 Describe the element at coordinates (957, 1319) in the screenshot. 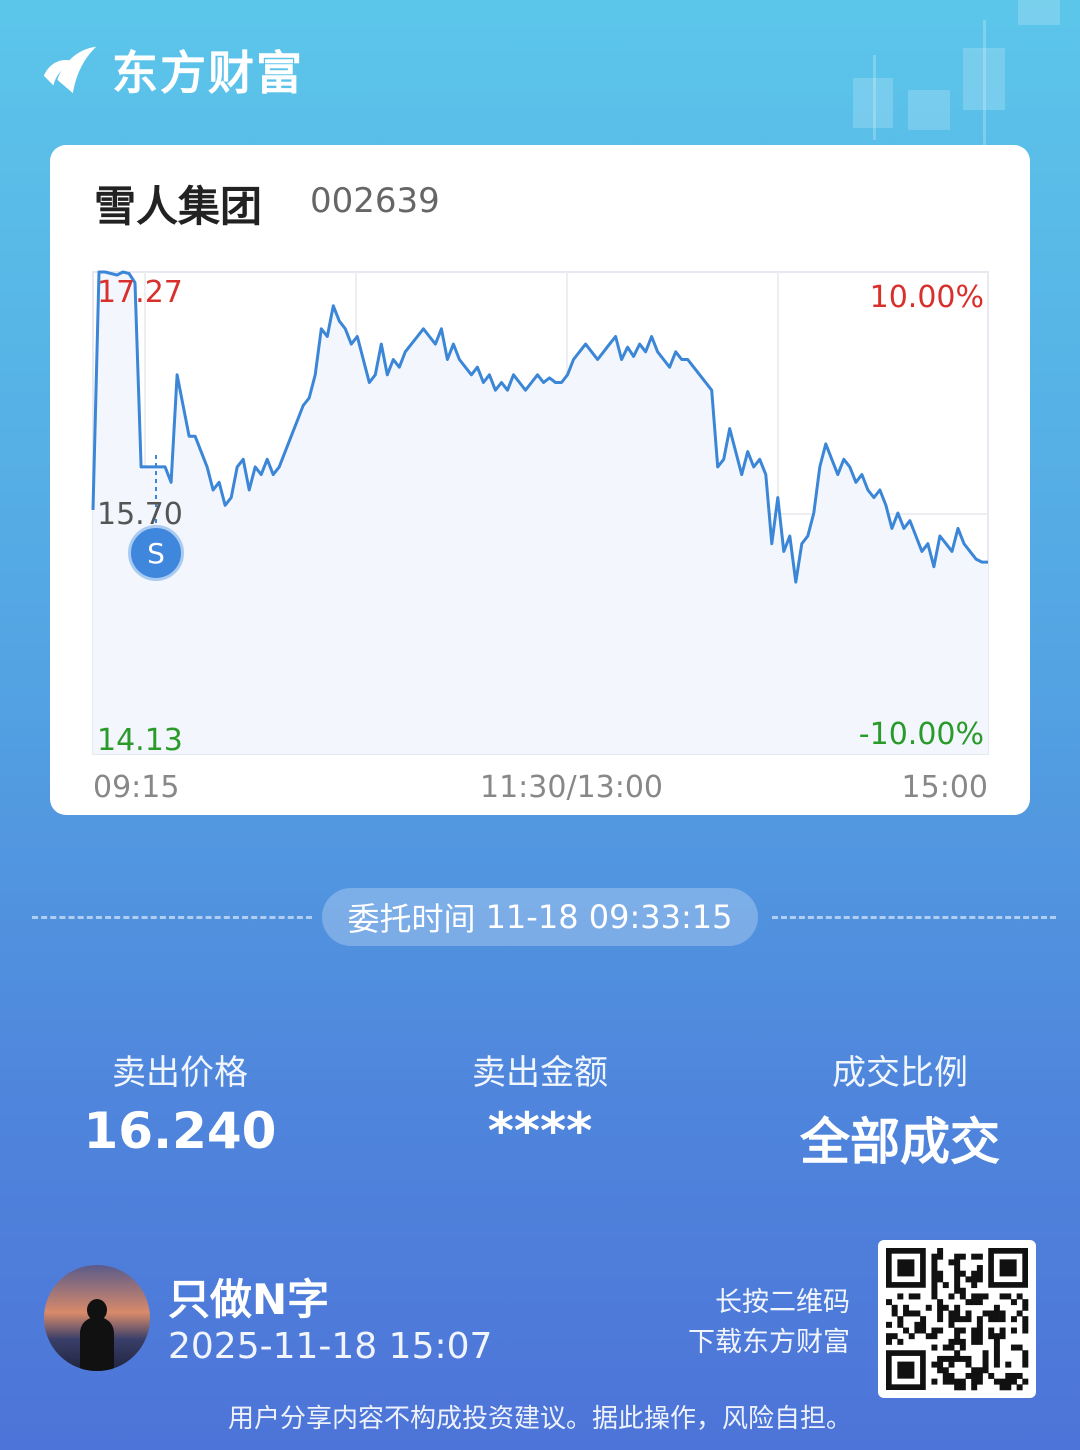

I see `qr-code-icon` at that location.